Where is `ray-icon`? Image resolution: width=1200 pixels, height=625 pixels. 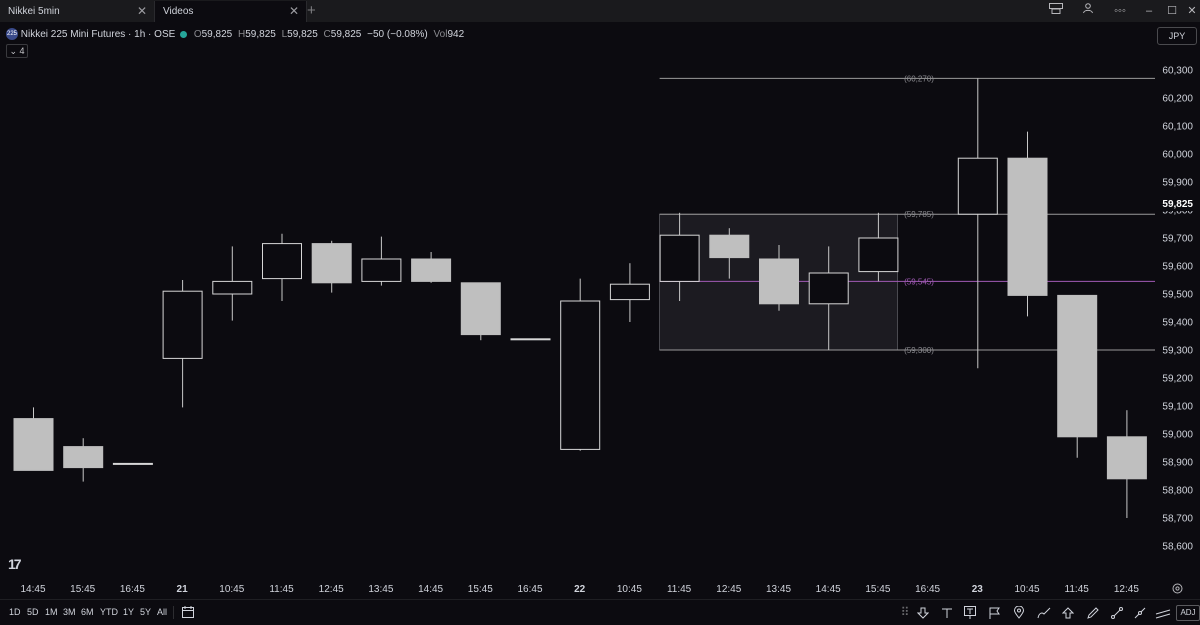
ray-icon is located at coordinates (1140, 612).